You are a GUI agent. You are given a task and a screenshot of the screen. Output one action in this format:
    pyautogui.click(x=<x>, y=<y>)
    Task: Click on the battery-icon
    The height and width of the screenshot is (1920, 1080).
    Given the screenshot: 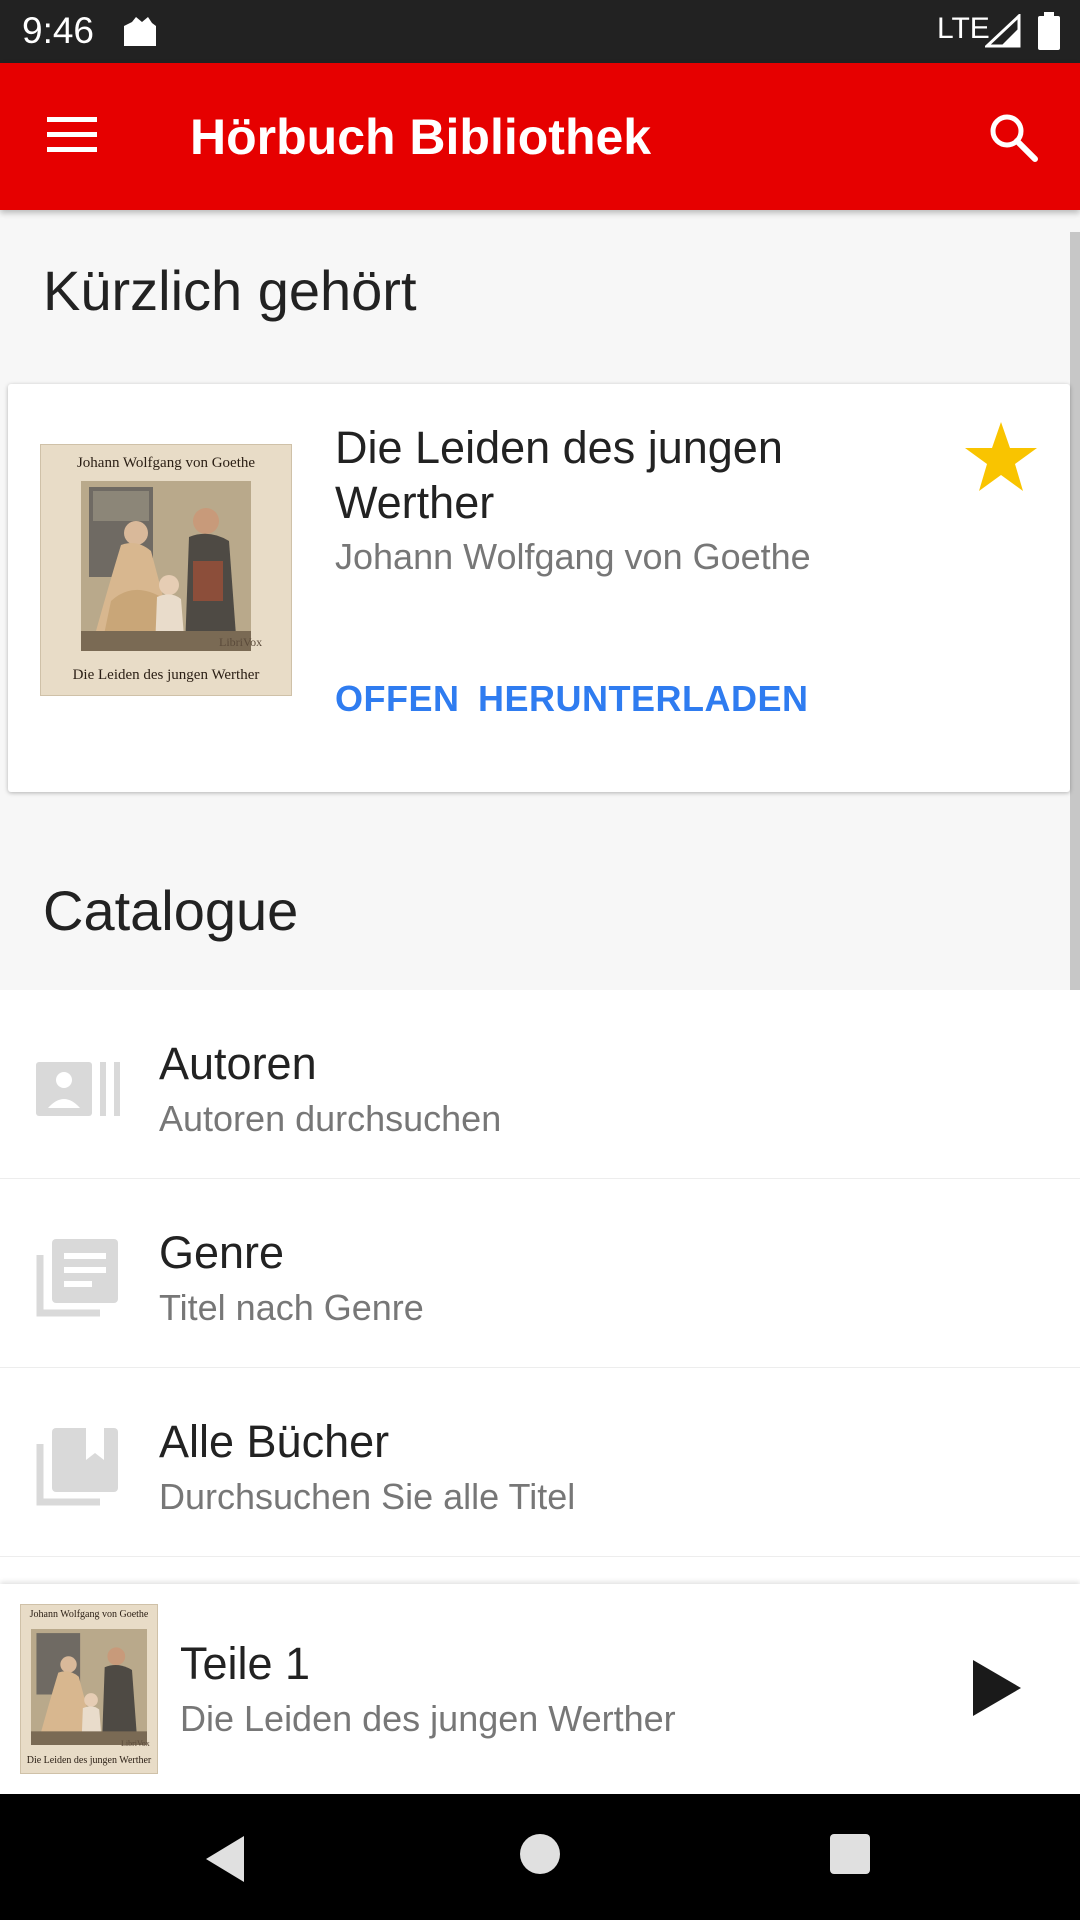 What is the action you would take?
    pyautogui.click(x=1049, y=31)
    